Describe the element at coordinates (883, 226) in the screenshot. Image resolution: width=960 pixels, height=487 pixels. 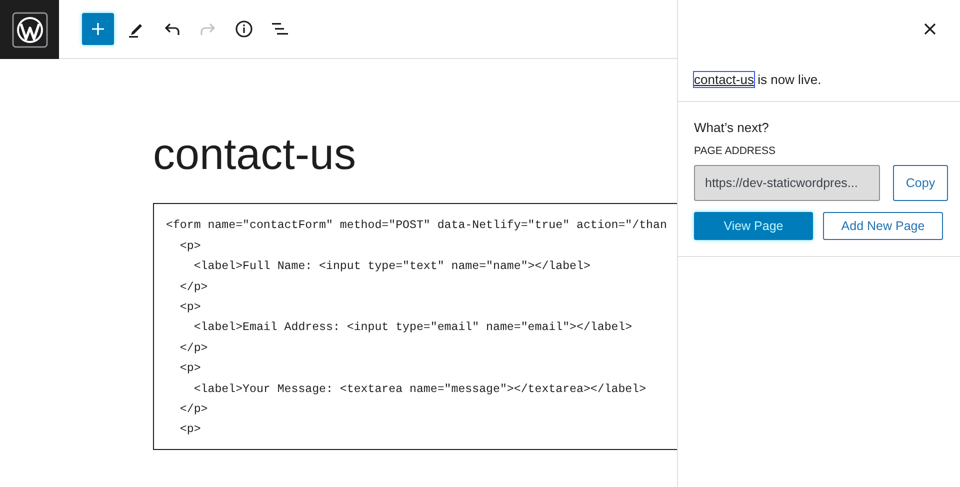
I see `add-new-page-button: Add New Page` at that location.